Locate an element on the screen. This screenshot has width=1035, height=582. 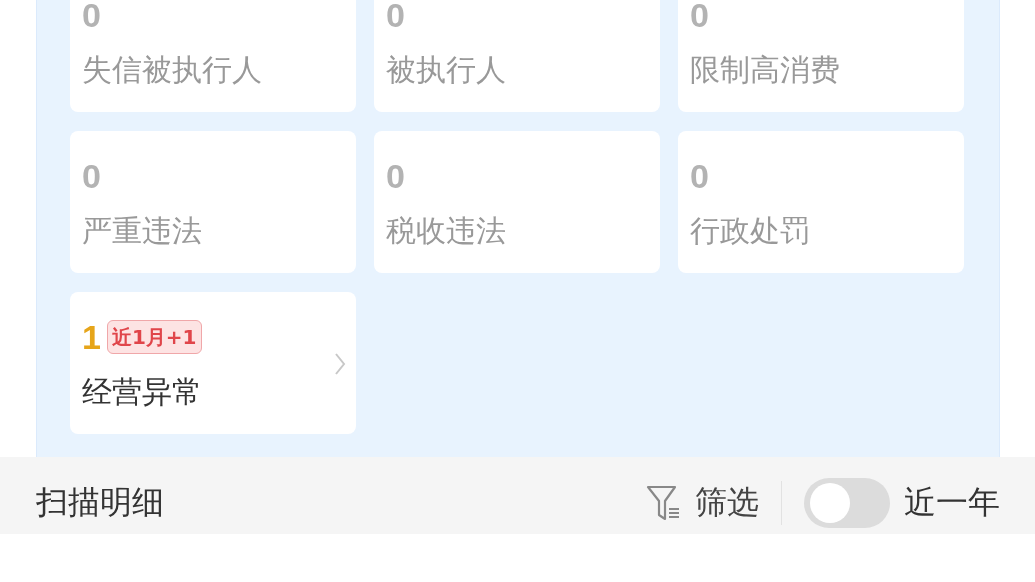
risk-card: 0 被执行人 is located at coordinates (517, 56).